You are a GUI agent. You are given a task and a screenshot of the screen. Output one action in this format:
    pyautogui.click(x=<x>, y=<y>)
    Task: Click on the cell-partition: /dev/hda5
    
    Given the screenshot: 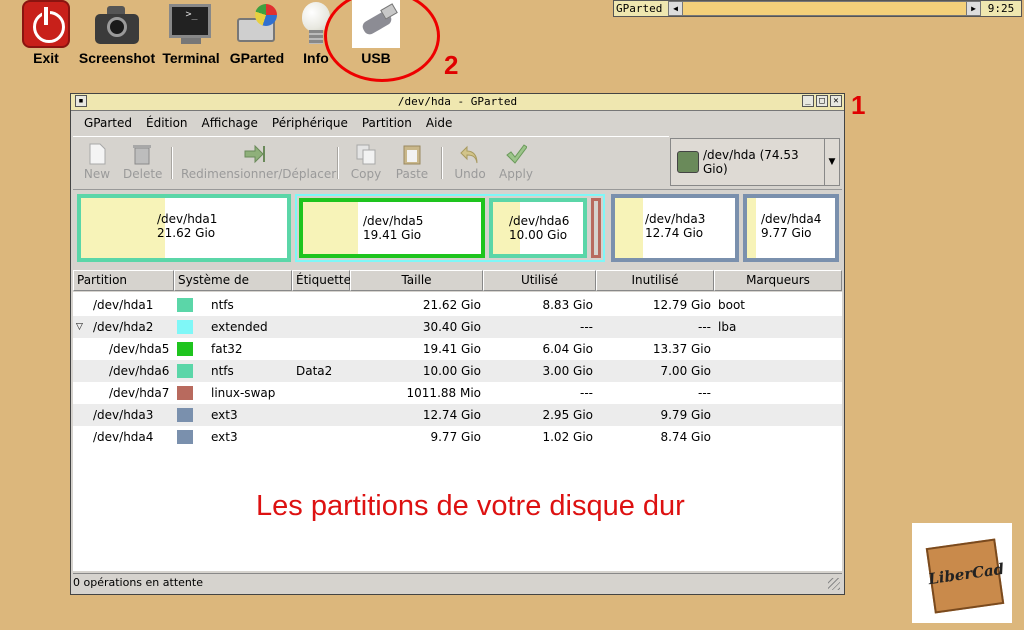 What is the action you would take?
    pyautogui.click(x=139, y=349)
    